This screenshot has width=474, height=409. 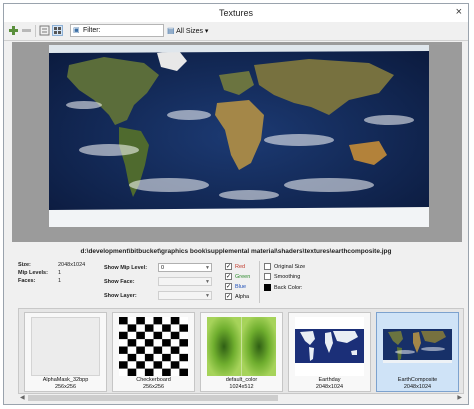 What do you see at coordinates (33, 273) in the screenshot?
I see `mip-levels-label: Mip Levels:` at bounding box center [33, 273].